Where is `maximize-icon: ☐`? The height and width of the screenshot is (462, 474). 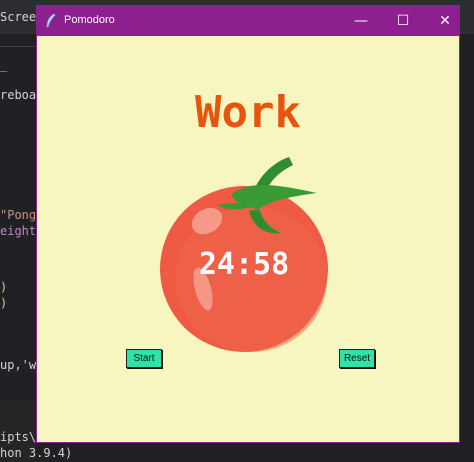
maximize-icon: ☐ is located at coordinates (403, 21).